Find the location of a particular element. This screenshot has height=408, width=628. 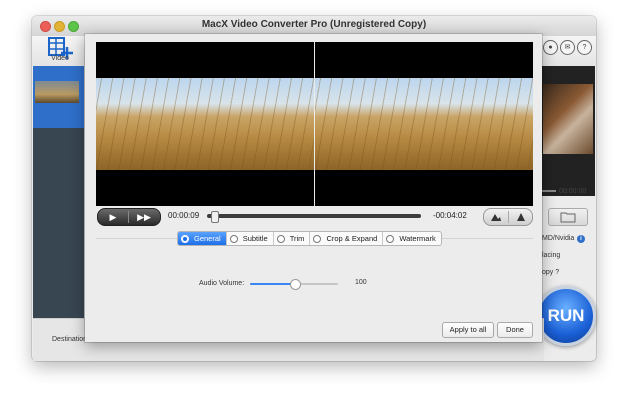

run-button: RUN is located at coordinates (566, 316).